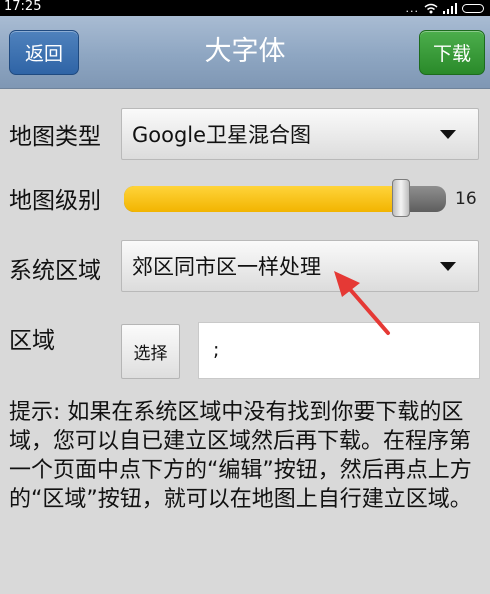 The image size is (490, 594). Describe the element at coordinates (55, 271) in the screenshot. I see `system-region-label: 系统区域` at that location.